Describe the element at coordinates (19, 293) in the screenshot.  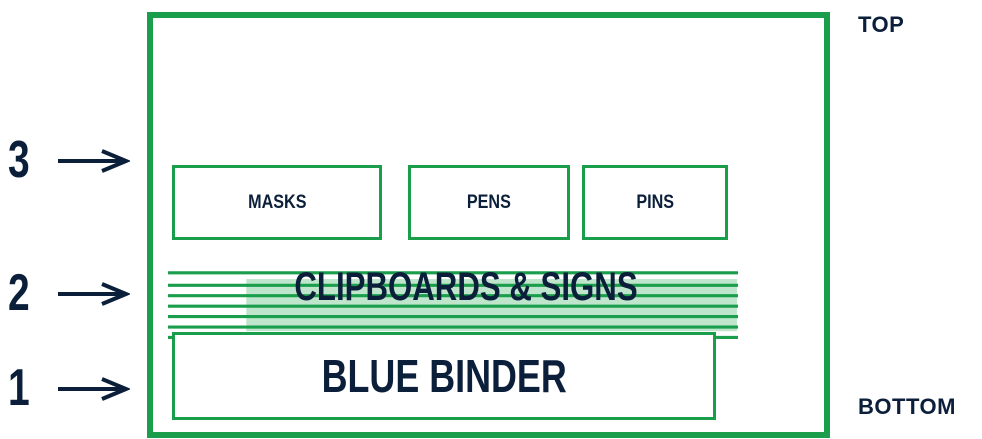
I see `layer-2-number: 2` at that location.